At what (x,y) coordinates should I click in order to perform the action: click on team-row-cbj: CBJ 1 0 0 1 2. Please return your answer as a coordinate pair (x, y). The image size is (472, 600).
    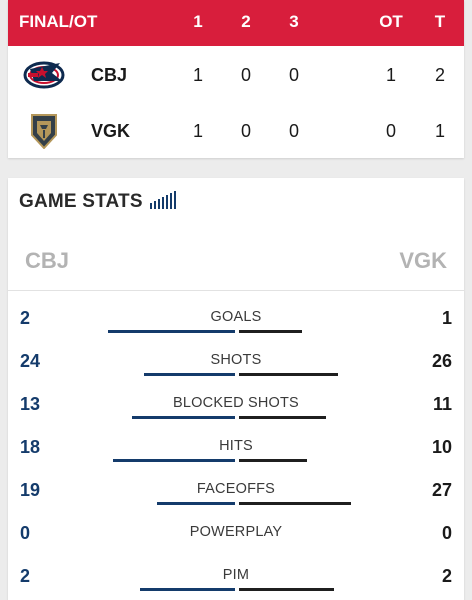
    Looking at the image, I should click on (236, 75).